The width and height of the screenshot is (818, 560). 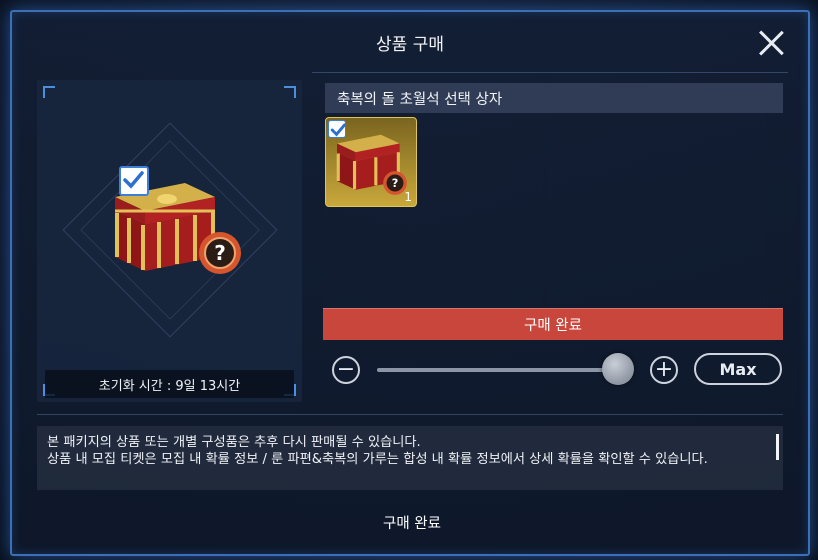 I want to click on title-divider, so click(x=550, y=72).